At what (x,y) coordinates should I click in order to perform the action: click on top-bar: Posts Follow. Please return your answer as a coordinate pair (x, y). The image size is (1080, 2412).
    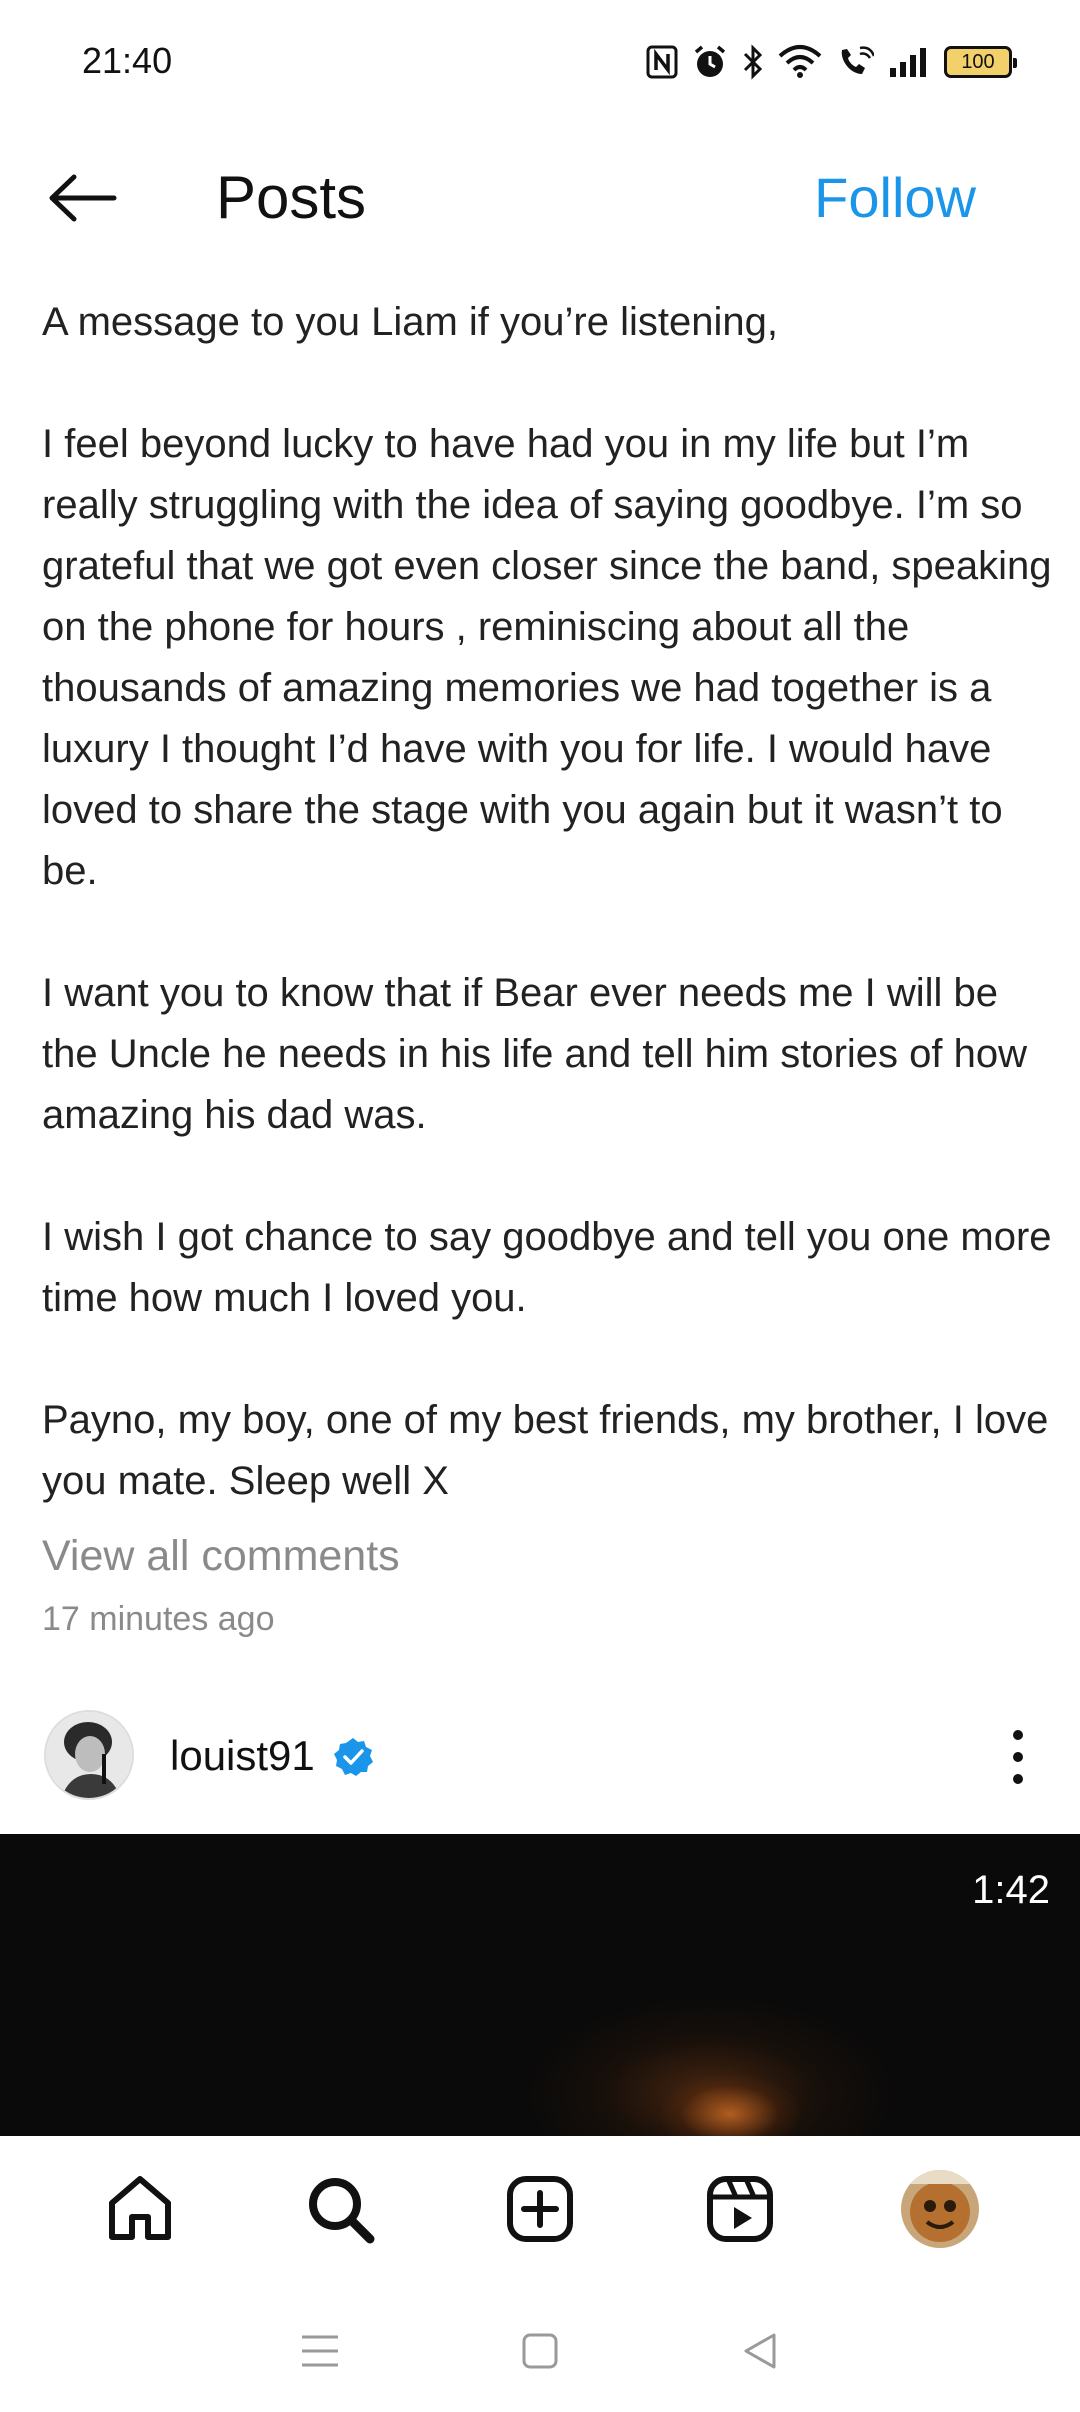
    Looking at the image, I should click on (540, 195).